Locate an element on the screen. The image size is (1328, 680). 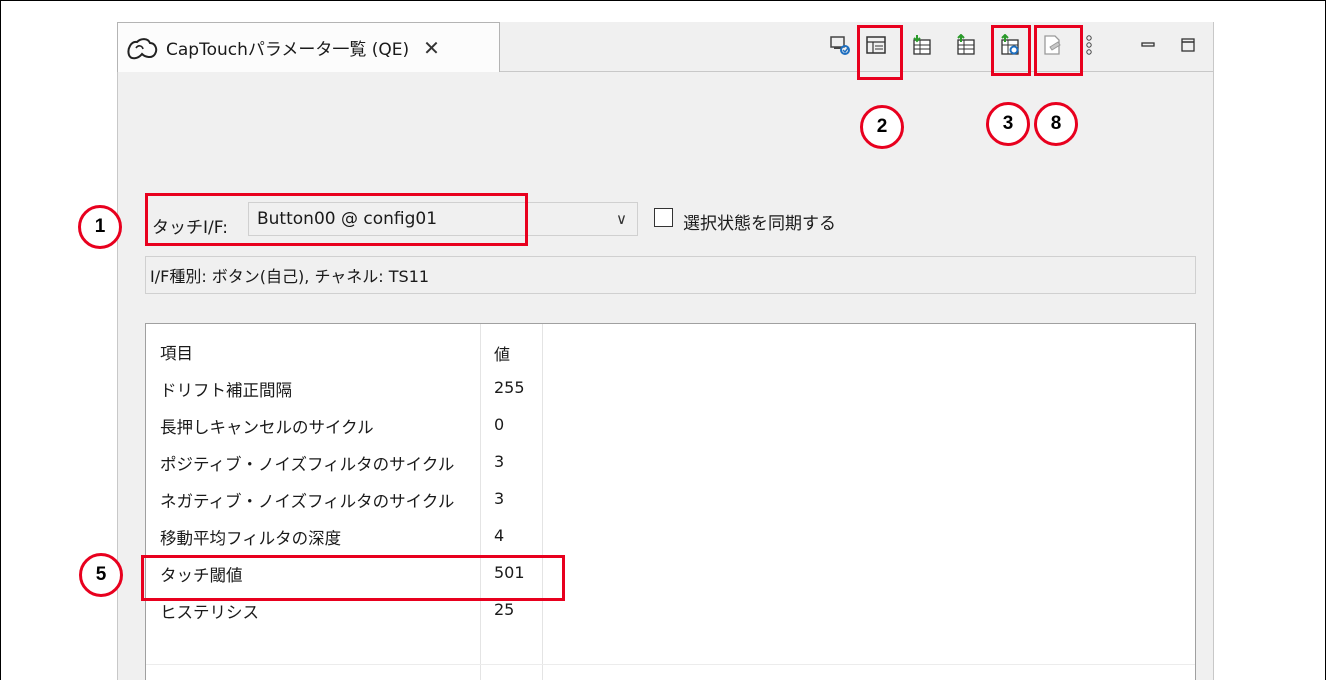
row-value: 4 is located at coordinates (499, 535).